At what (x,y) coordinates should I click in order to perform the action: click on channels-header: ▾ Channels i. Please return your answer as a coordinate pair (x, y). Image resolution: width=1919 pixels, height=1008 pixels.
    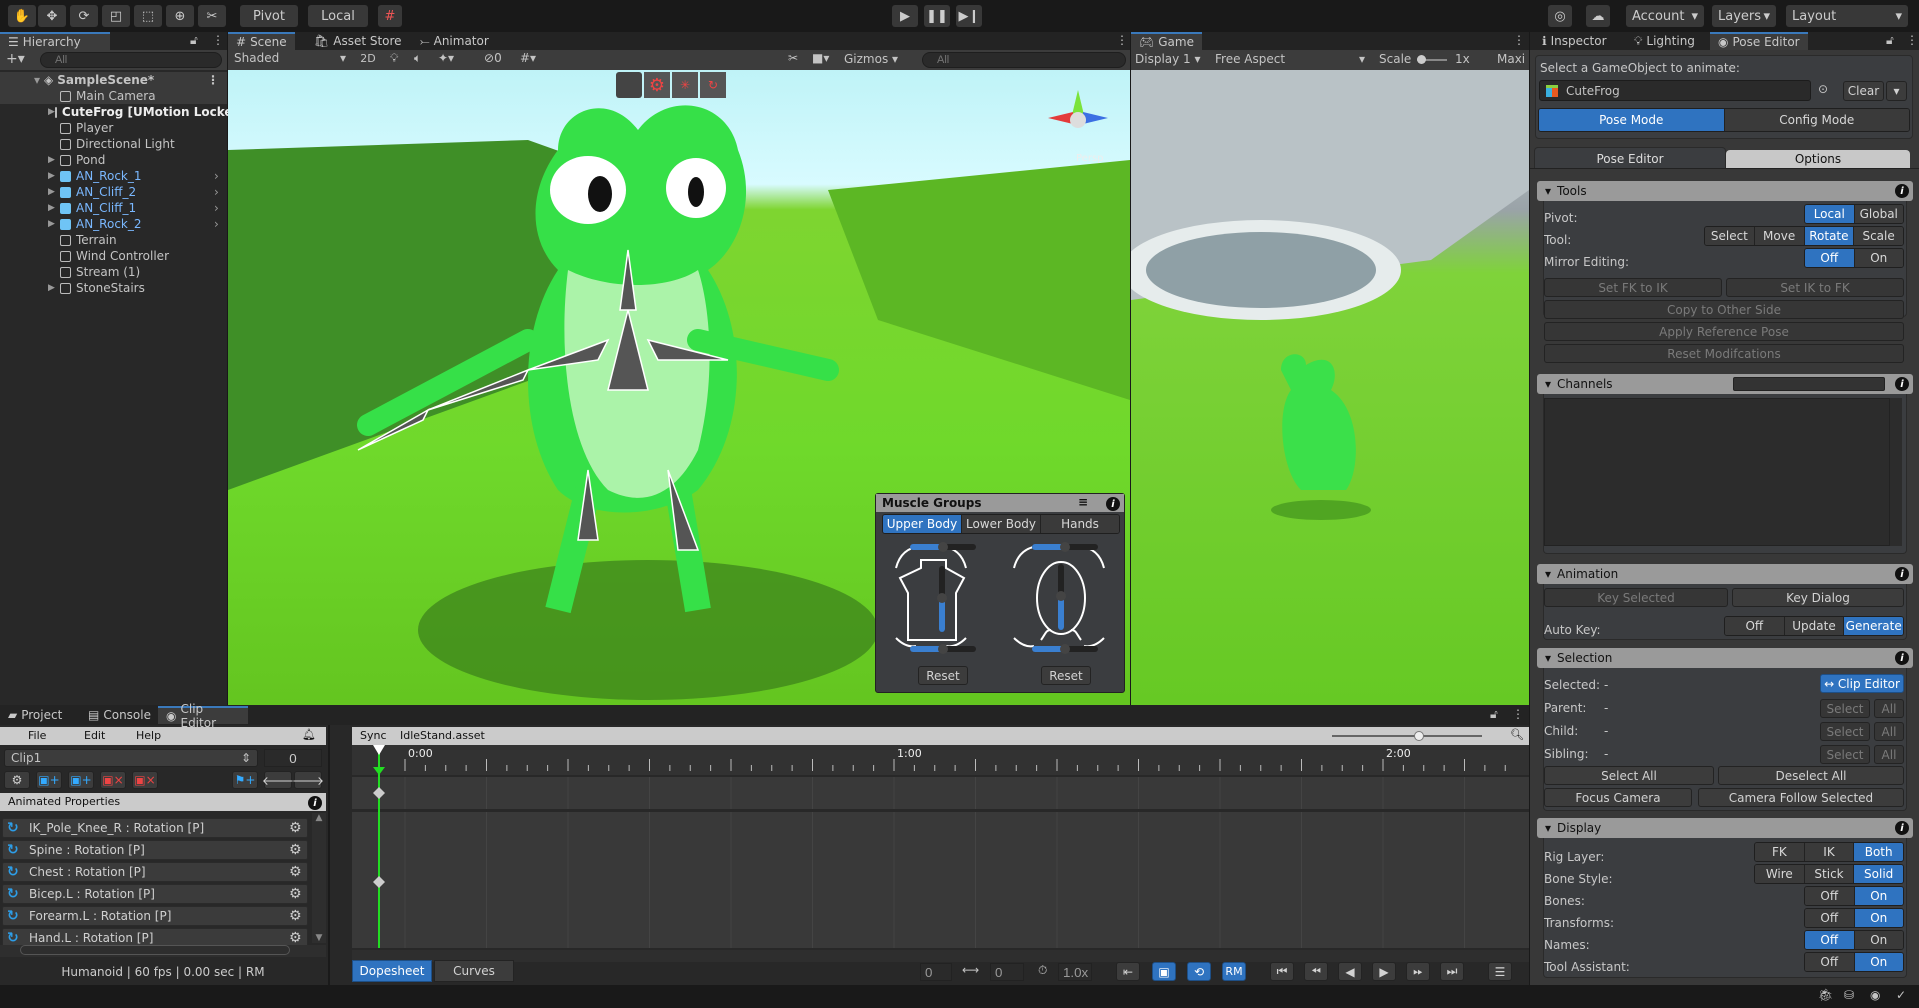
    Looking at the image, I should click on (1725, 384).